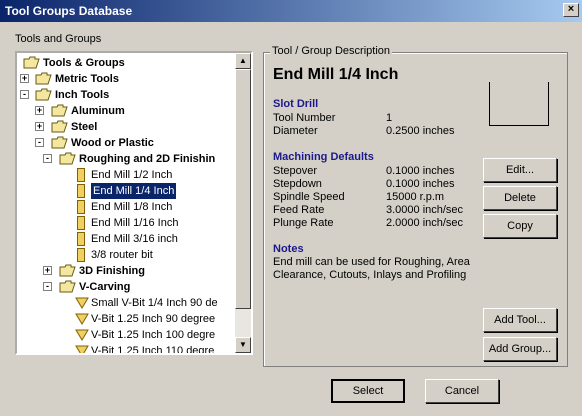  What do you see at coordinates (420, 184) in the screenshot?
I see `stepdown-value: 0.1000 inches` at bounding box center [420, 184].